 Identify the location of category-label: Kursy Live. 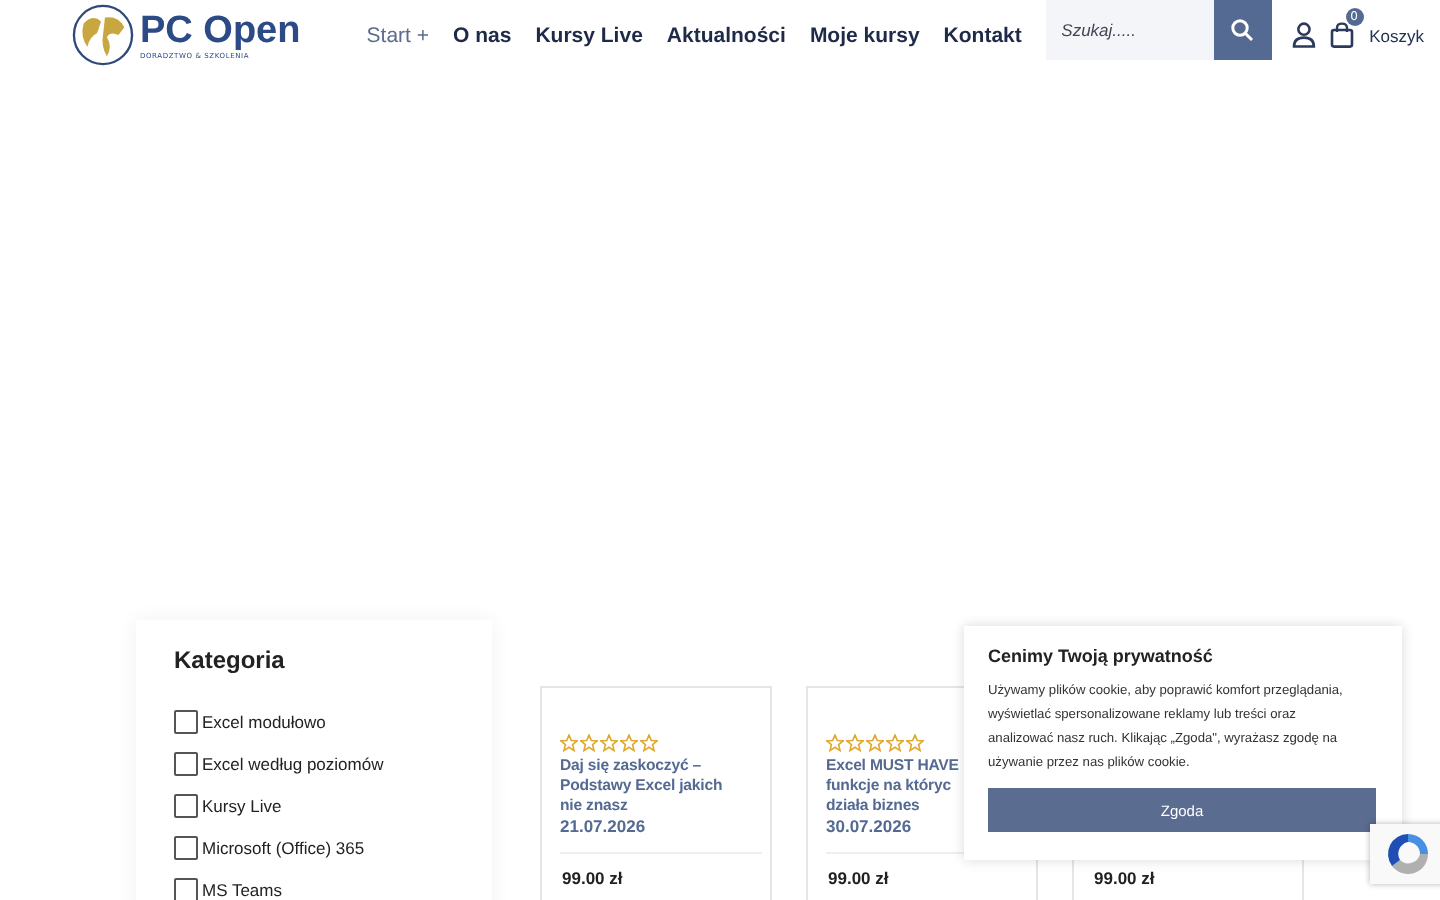
(242, 805).